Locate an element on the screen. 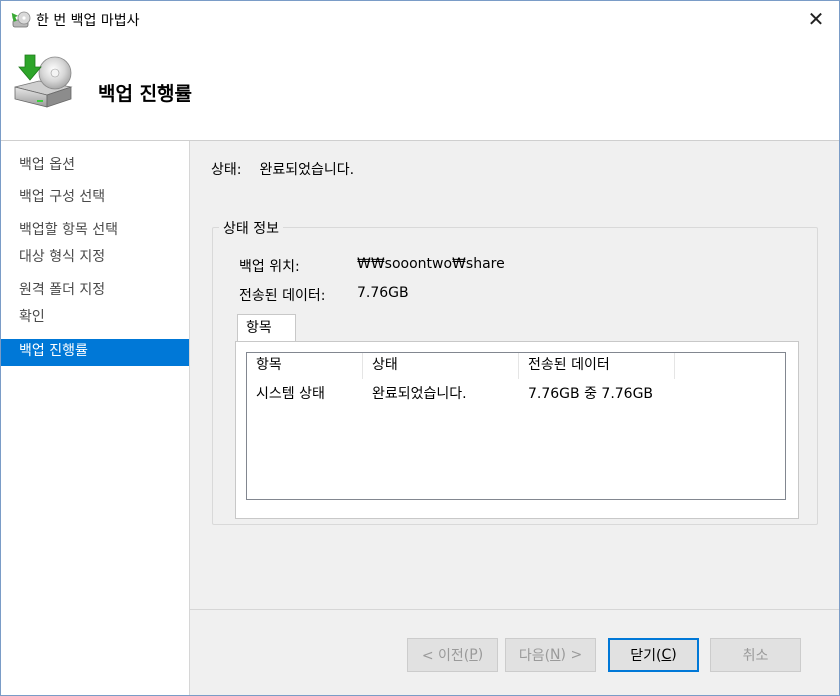 The width and height of the screenshot is (840, 696). previous-button-accesskey: P is located at coordinates (473, 655).